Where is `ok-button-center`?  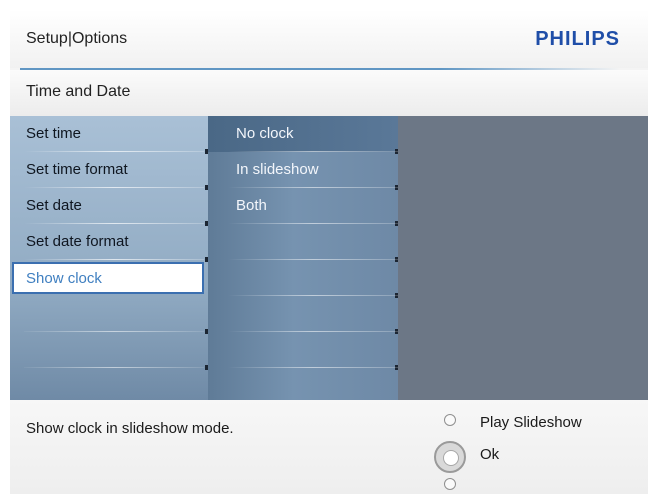 ok-button-center is located at coordinates (451, 458).